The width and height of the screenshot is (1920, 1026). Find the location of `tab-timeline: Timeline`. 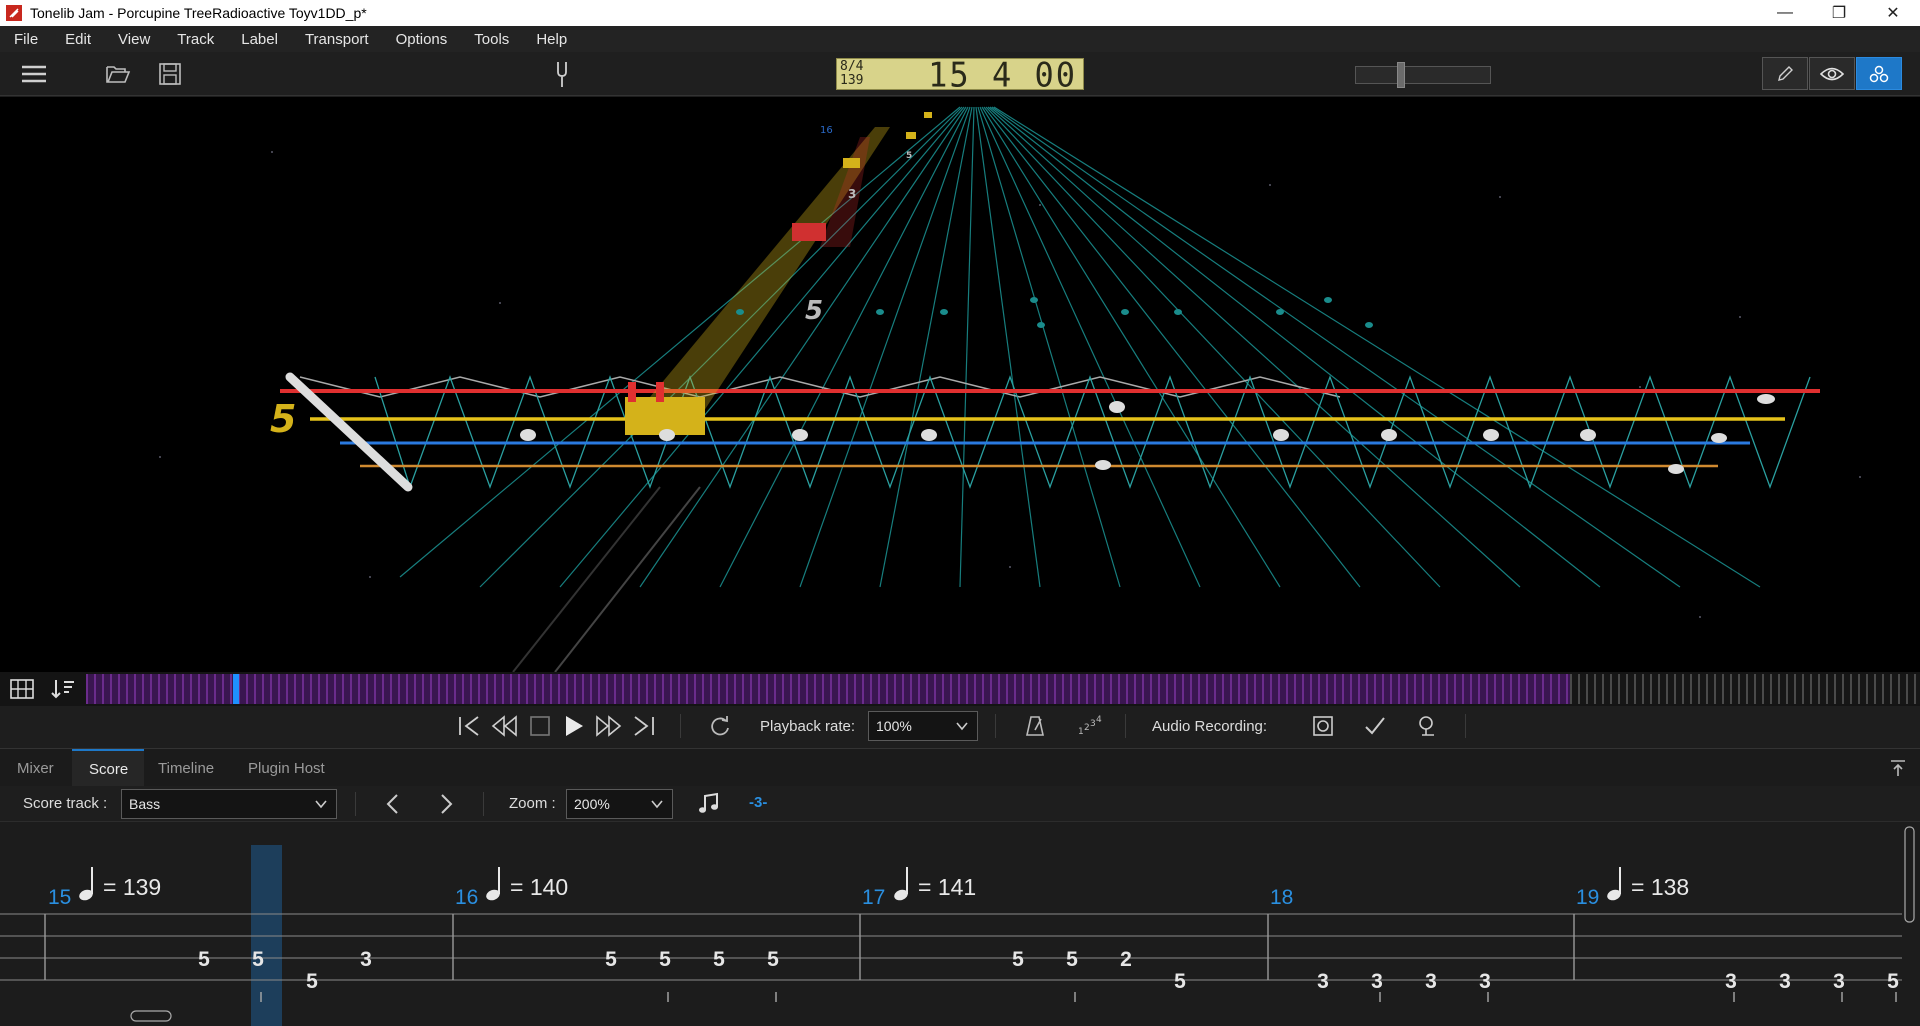

tab-timeline: Timeline is located at coordinates (188, 768).